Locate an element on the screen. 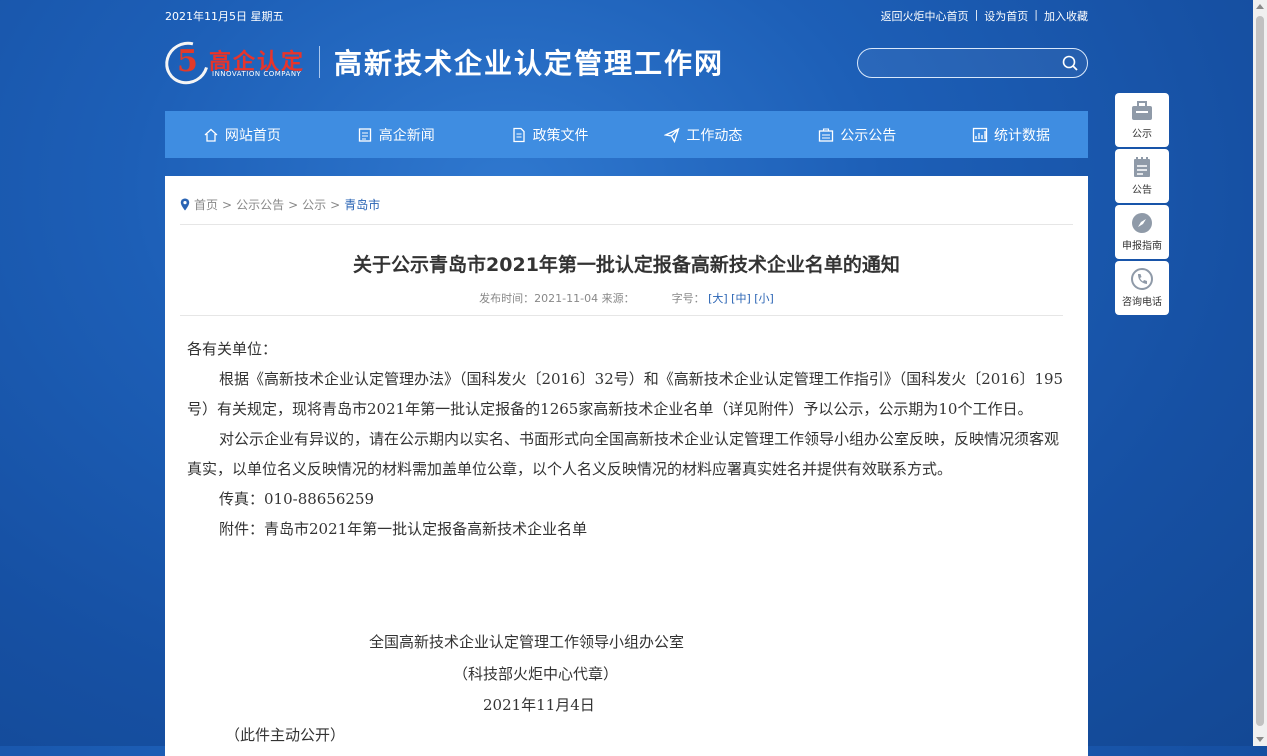 The height and width of the screenshot is (756, 1267). top-bar: 2021年11月5日 星期五 返回火炬中心首页 | 设为首页 | 加入收藏 is located at coordinates (626, 17).